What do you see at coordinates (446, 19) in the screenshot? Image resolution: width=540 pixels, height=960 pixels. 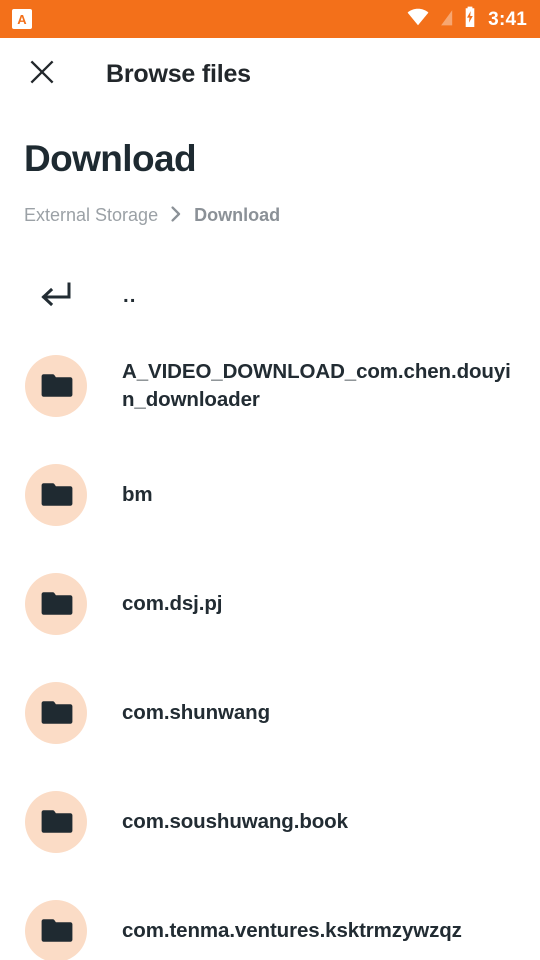 I see `mobile-signal-off-icon` at bounding box center [446, 19].